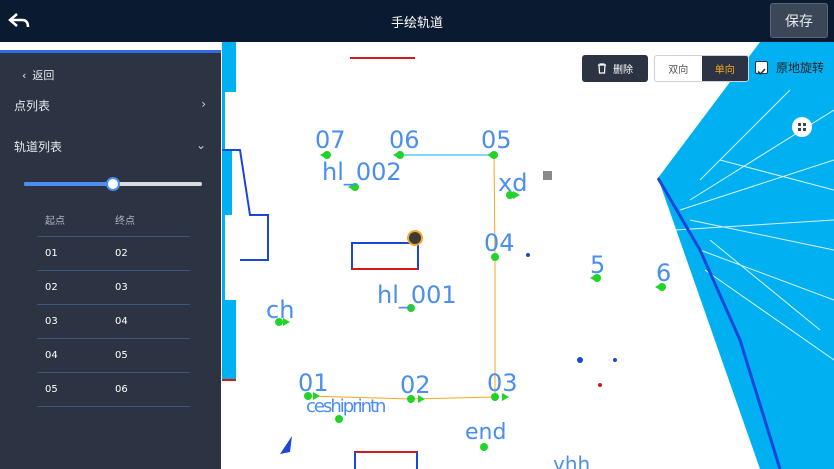  Describe the element at coordinates (571, 460) in the screenshot. I see `point-label: yhh` at that location.